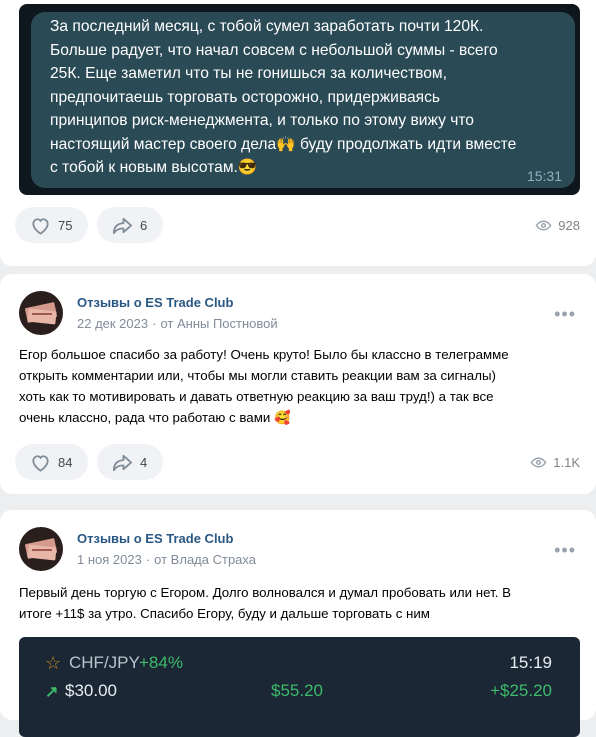  Describe the element at coordinates (112, 323) in the screenshot. I see `post-date: 22 дек 2023` at that location.